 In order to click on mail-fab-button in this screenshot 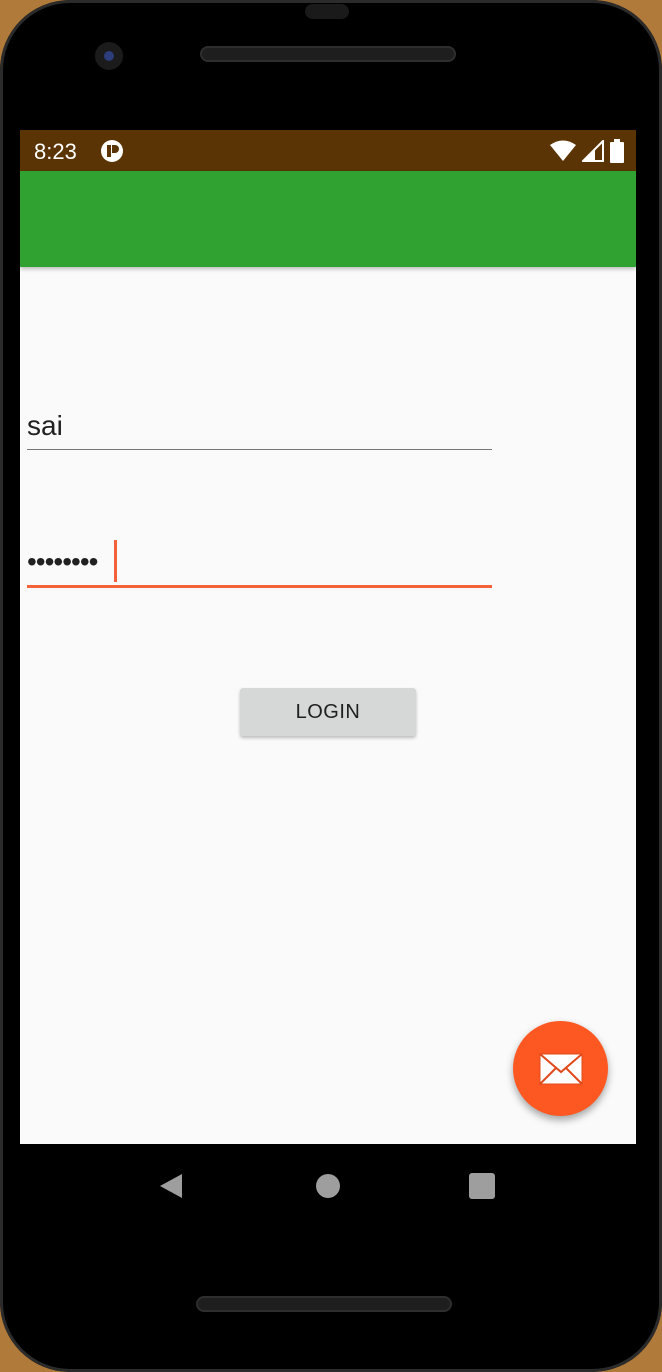, I will do `click(560, 1068)`.